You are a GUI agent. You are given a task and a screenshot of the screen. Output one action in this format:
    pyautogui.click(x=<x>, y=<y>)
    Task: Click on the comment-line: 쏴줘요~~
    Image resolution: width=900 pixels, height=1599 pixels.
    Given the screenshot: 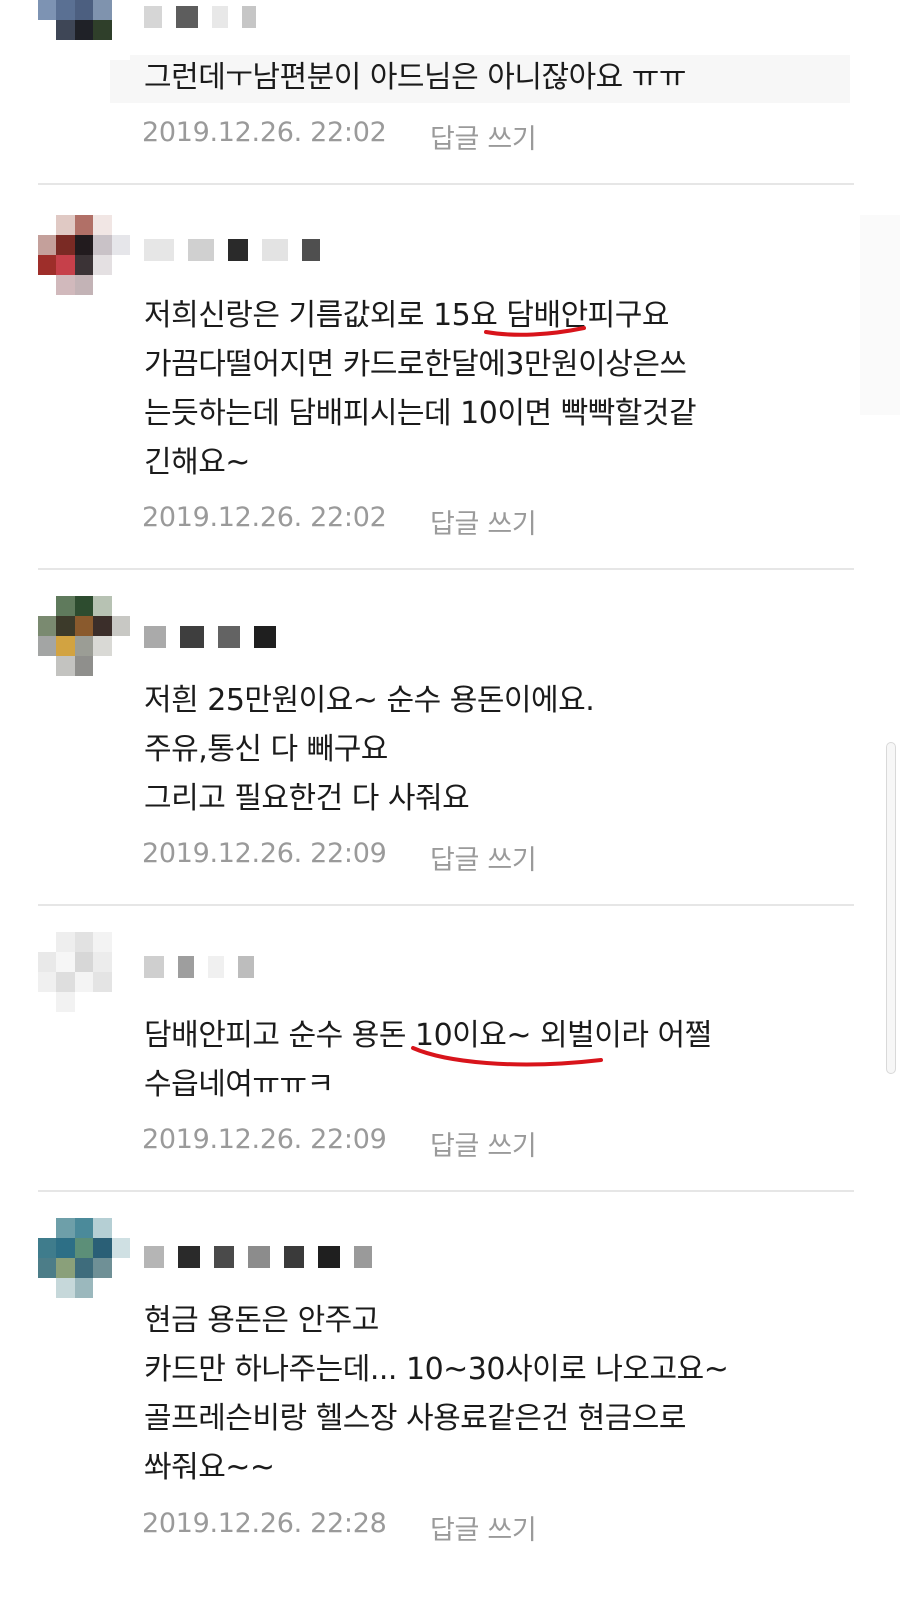 What is the action you would take?
    pyautogui.click(x=209, y=1467)
    